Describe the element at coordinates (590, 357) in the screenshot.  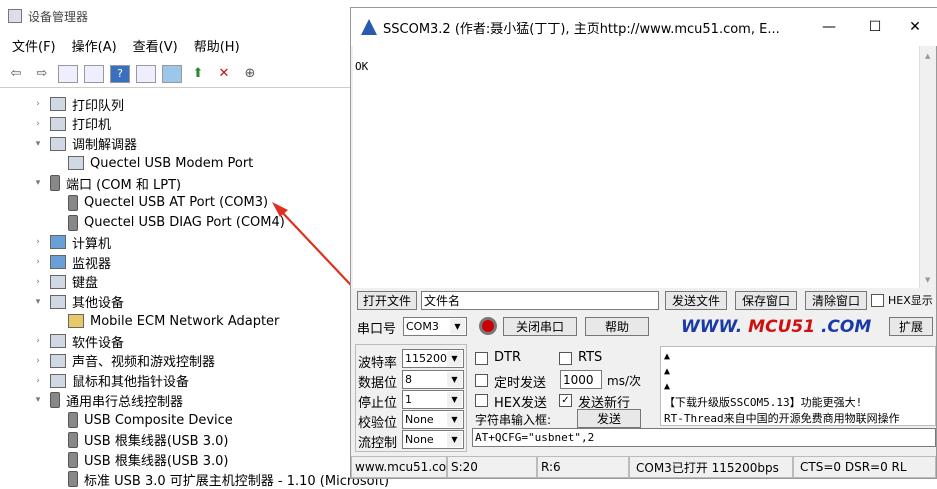
I see `rts-label: RTS` at that location.